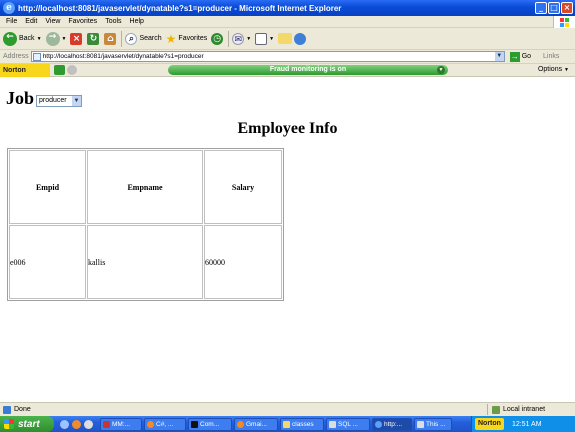 The height and width of the screenshot is (432, 575). Describe the element at coordinates (64, 424) in the screenshot. I see `ie-quicklaunch-icon` at that location.